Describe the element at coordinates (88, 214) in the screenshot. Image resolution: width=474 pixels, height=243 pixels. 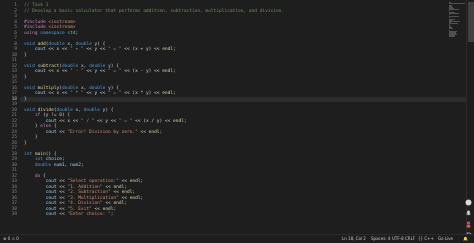
I see `code-token: "Enter choice: "` at that location.